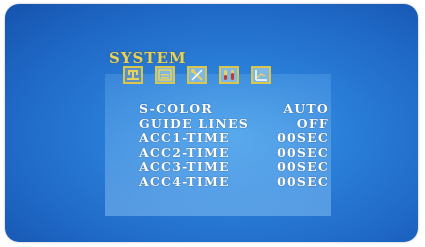 The width and height of the screenshot is (425, 247). Describe the element at coordinates (194, 123) in the screenshot. I see `setting-label: GUIDE LINES` at that location.